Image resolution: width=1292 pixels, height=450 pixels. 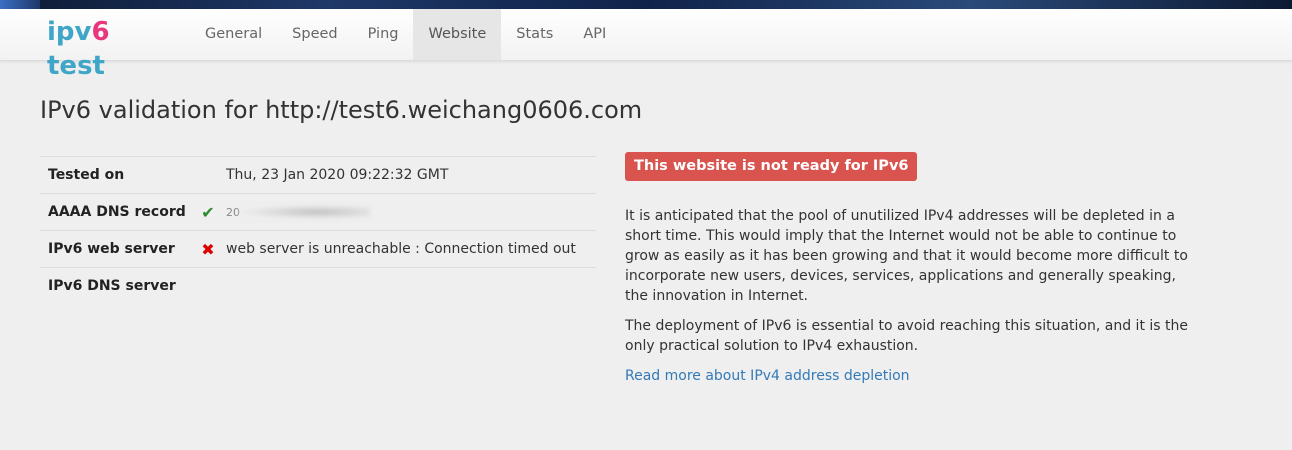 I want to click on logo-text-six: 6, so click(x=100, y=32).